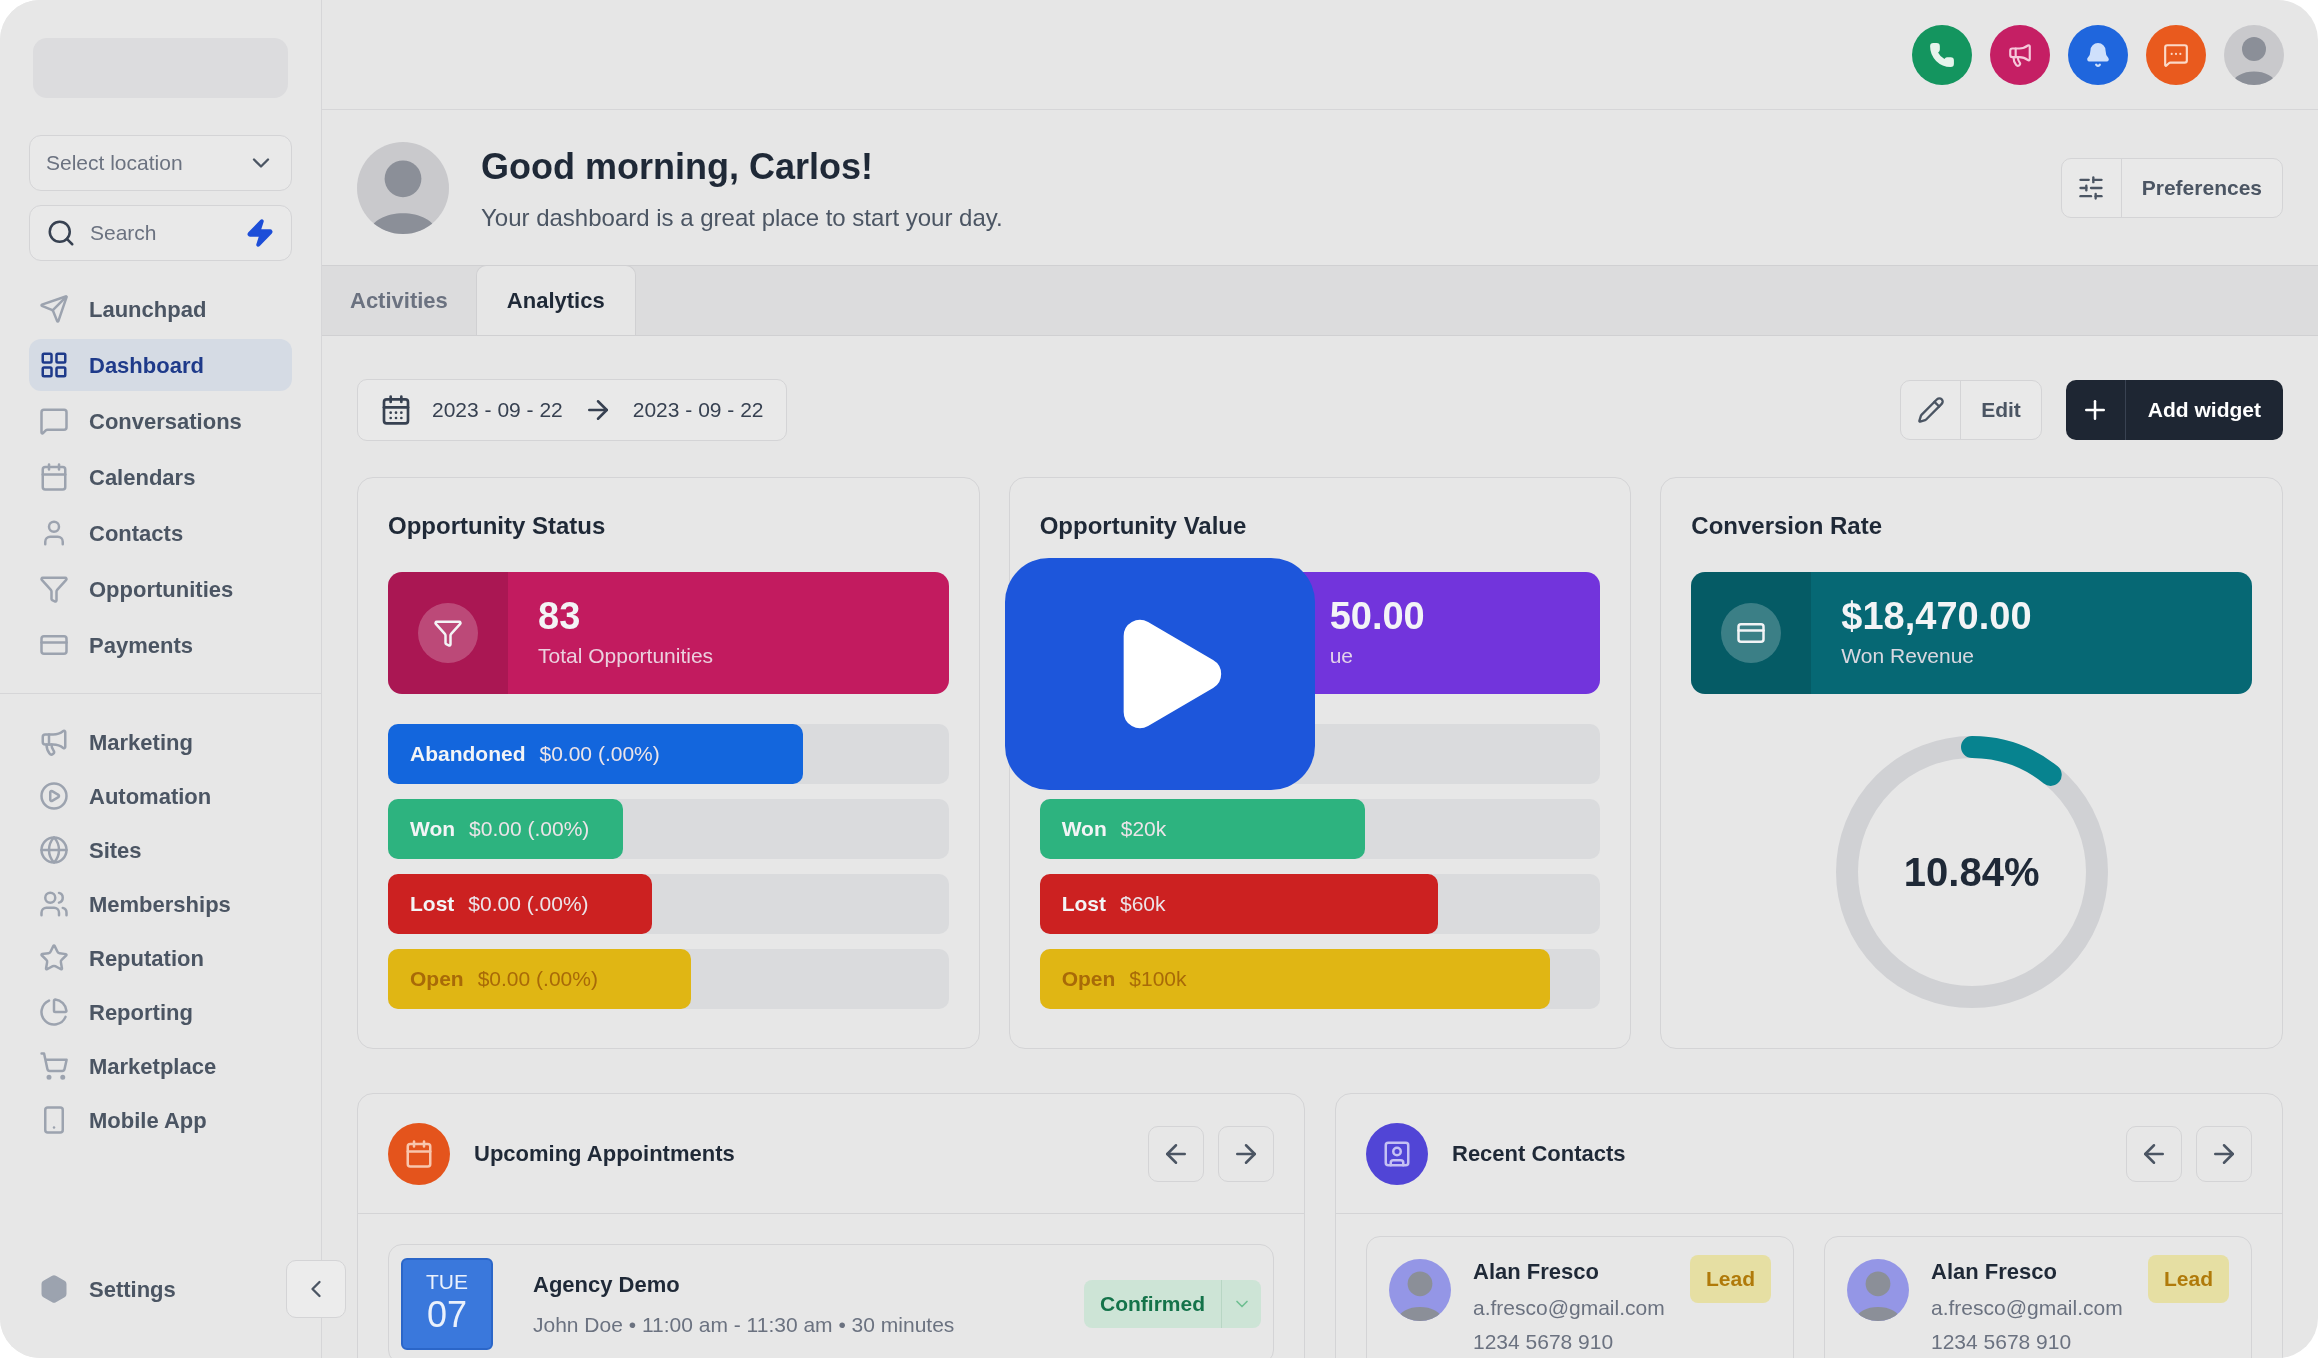  I want to click on preferences-button: Preferences, so click(2171, 187).